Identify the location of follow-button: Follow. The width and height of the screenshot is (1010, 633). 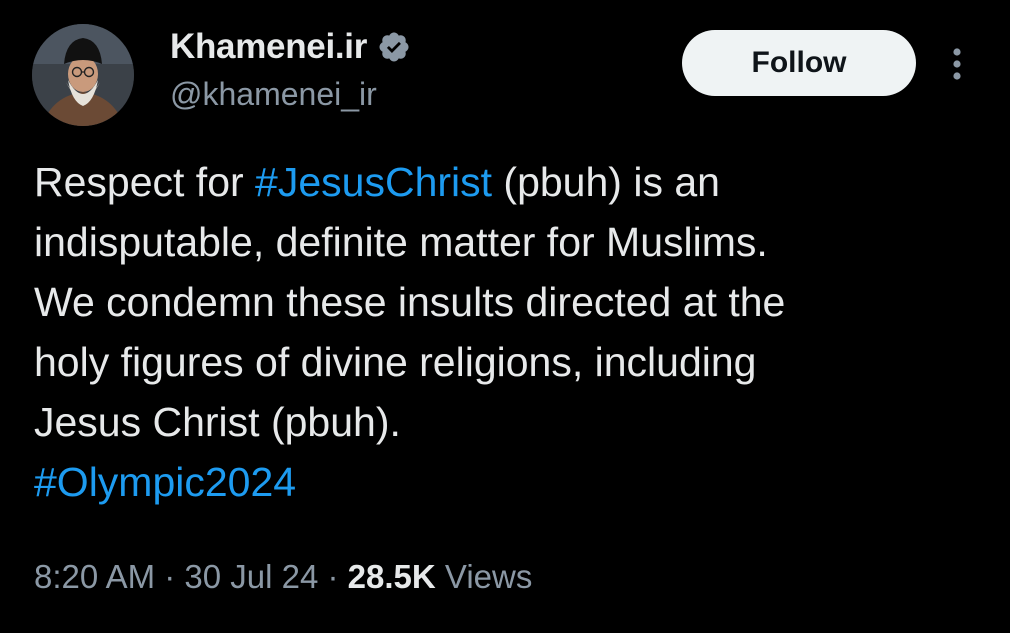
(799, 63).